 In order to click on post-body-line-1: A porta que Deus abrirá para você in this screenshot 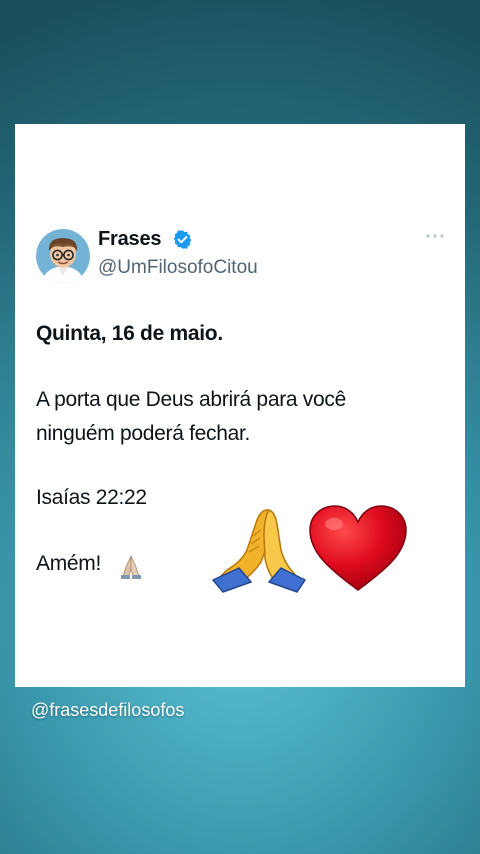, I will do `click(191, 399)`.